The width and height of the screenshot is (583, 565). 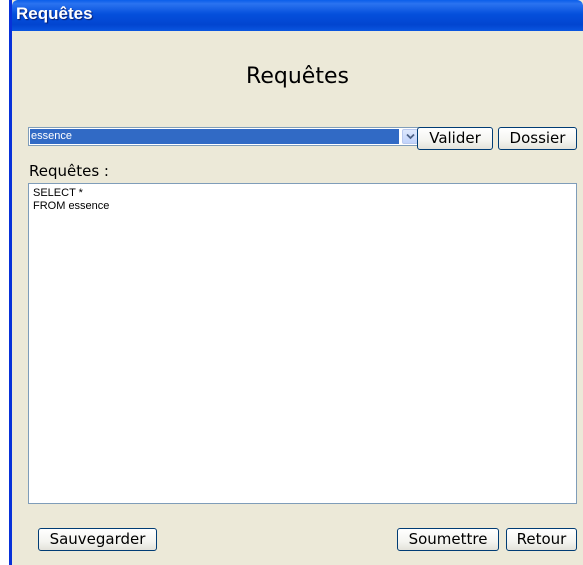 What do you see at coordinates (69, 171) in the screenshot?
I see `query-label: Requêtes :` at bounding box center [69, 171].